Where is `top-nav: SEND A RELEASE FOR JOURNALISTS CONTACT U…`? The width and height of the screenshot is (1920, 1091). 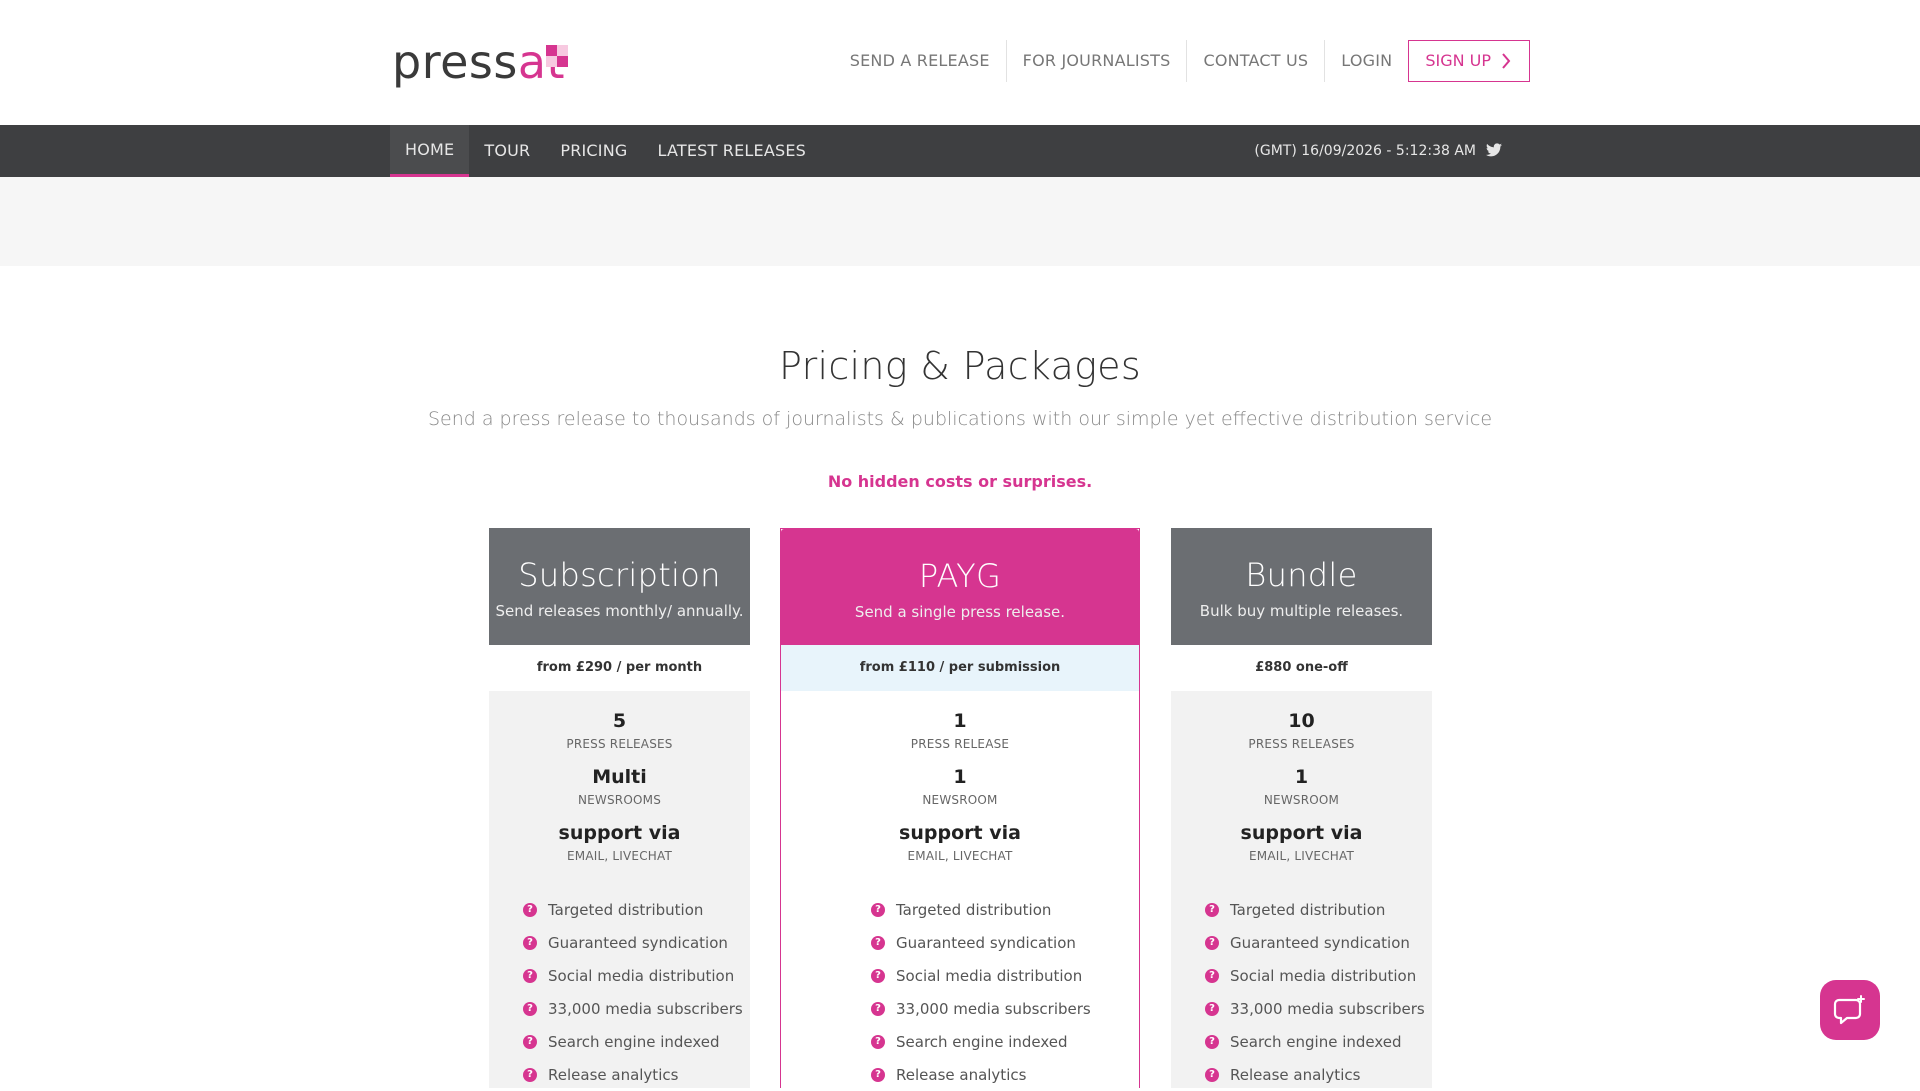 top-nav: SEND A RELEASE FOR JOURNALISTS CONTACT U… is located at coordinates (1182, 61).